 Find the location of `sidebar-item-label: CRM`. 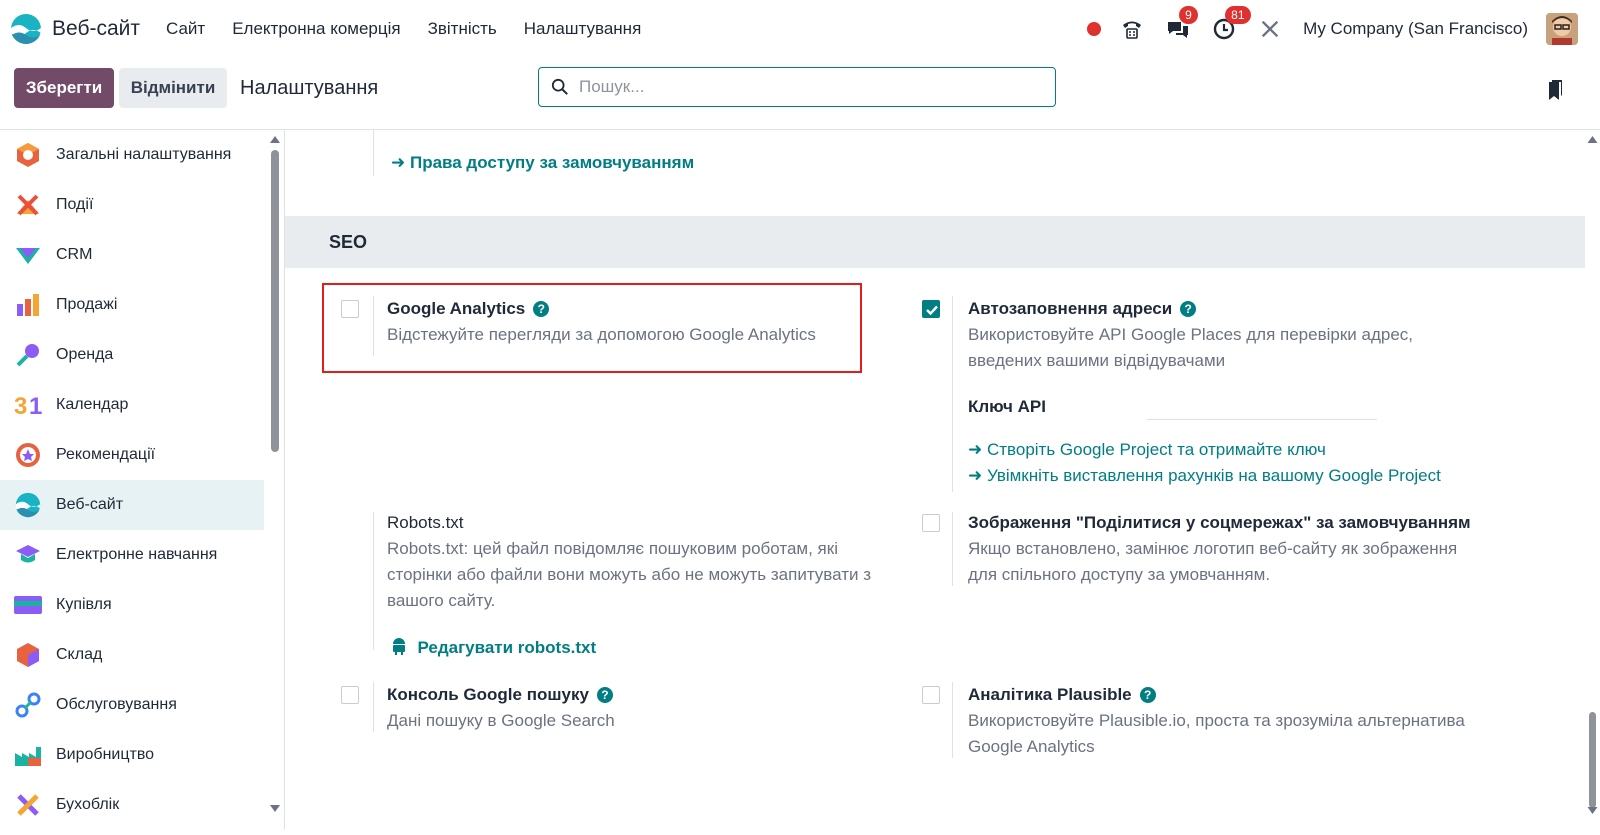

sidebar-item-label: CRM is located at coordinates (74, 254).